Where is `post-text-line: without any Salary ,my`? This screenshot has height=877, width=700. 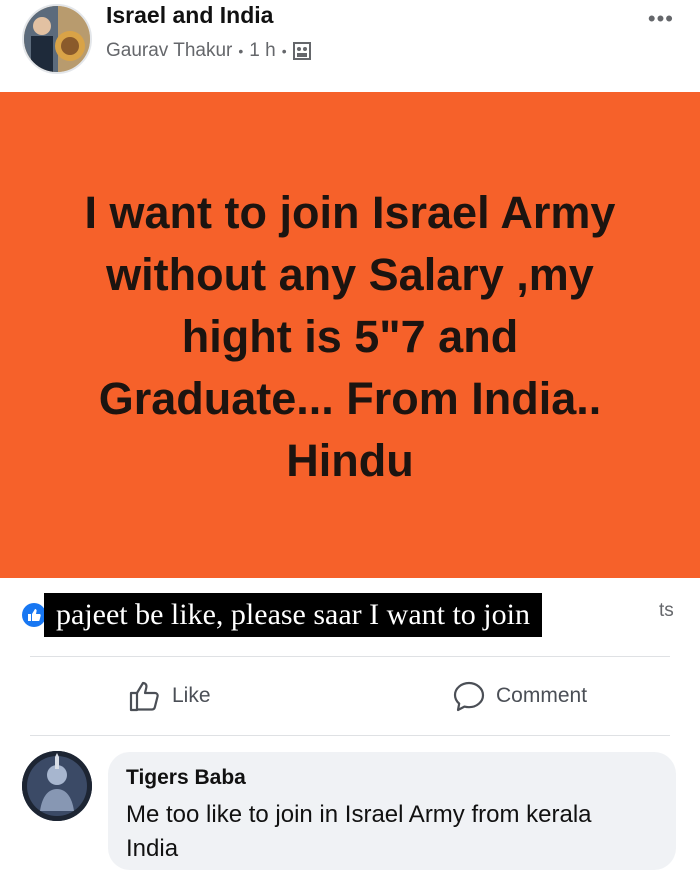 post-text-line: without any Salary ,my is located at coordinates (350, 274).